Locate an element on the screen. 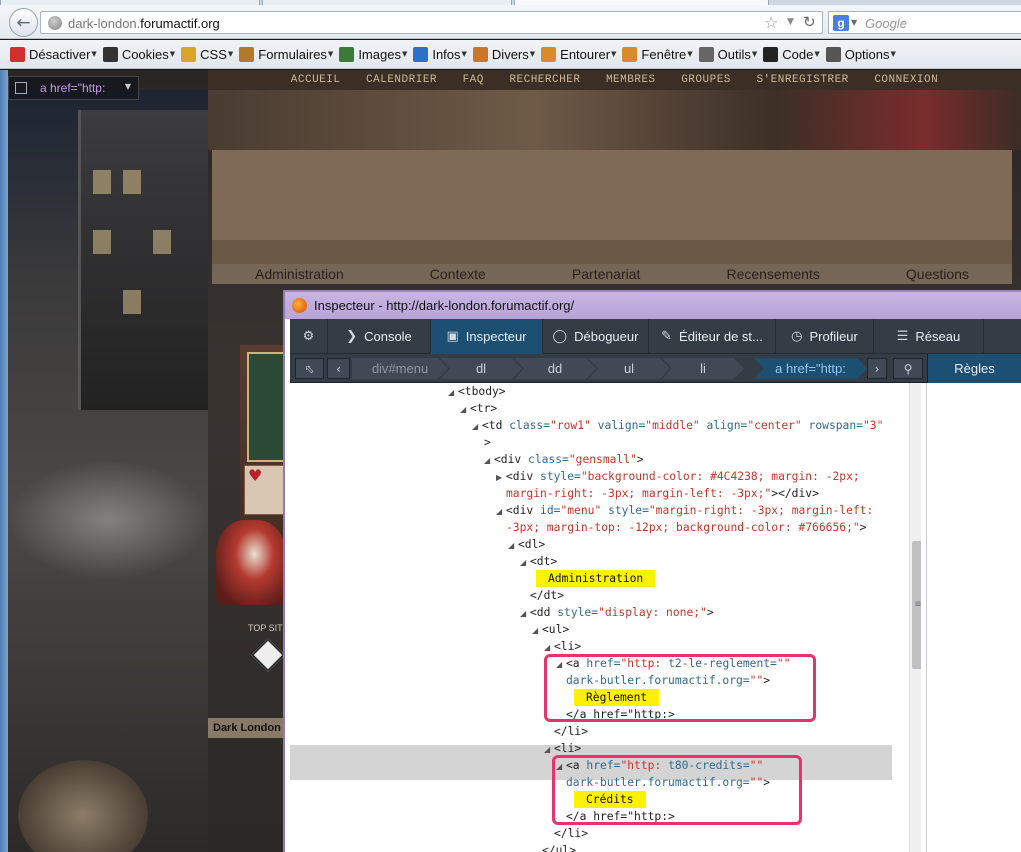  menu-contexte: Contexte is located at coordinates (458, 274).